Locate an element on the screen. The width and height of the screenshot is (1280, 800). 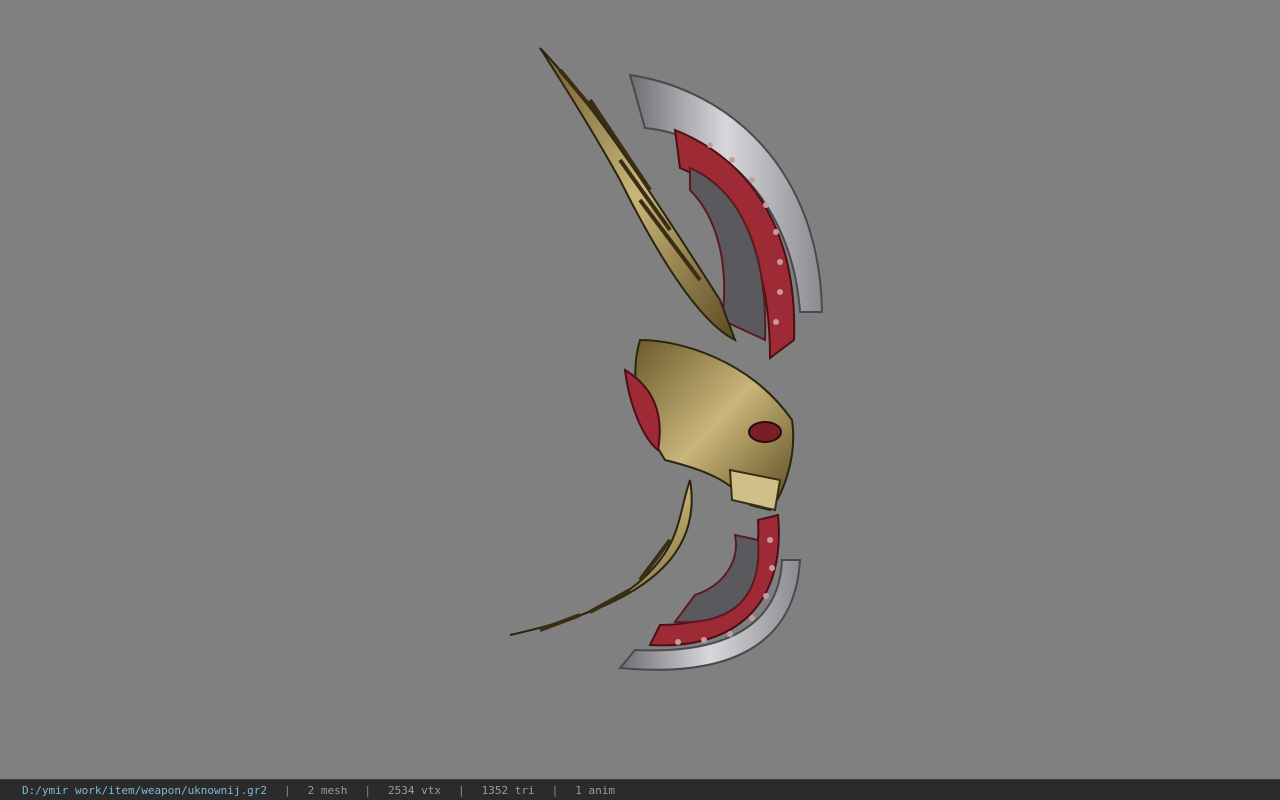
file-path: D:/ymir work/item/weapon/uknownij.gr2 is located at coordinates (145, 790).